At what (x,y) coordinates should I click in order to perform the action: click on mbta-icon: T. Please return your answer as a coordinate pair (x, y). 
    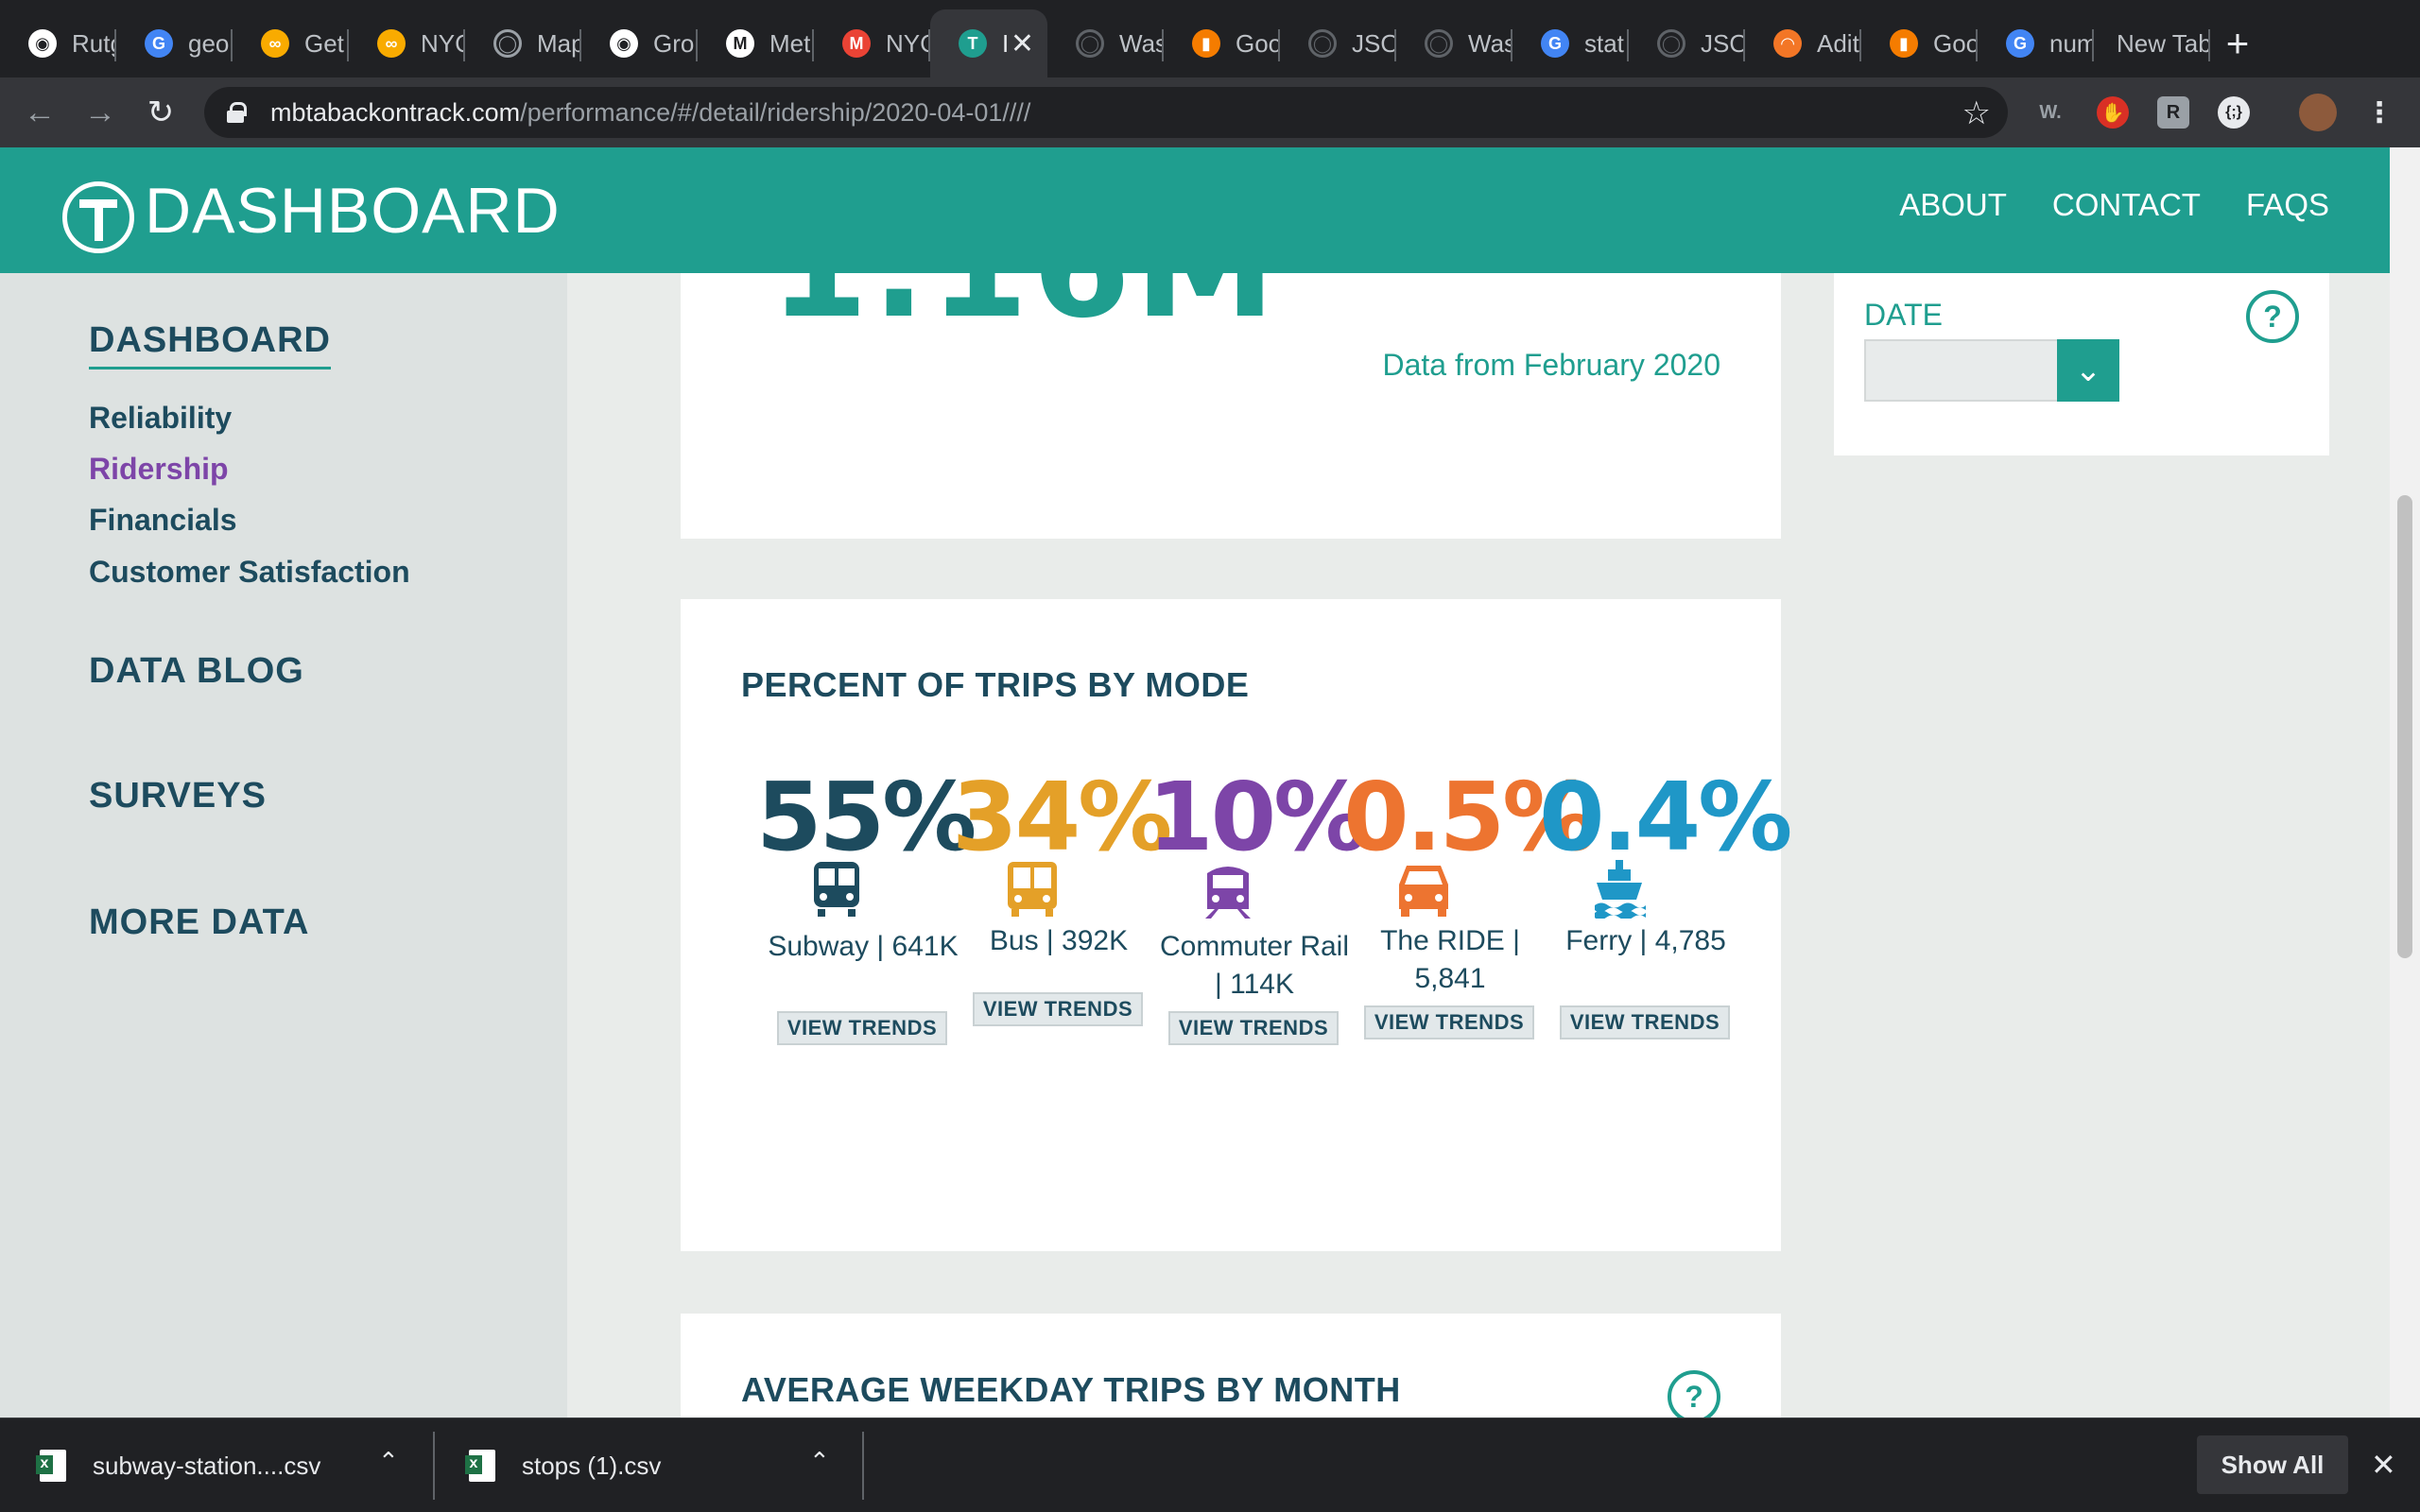
    Looking at the image, I should click on (973, 43).